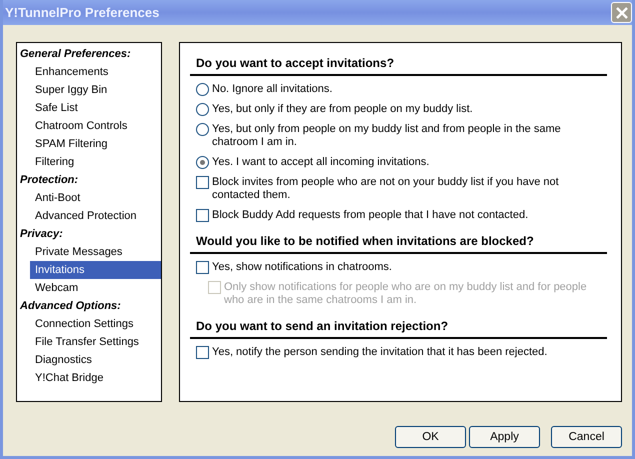  I want to click on option-label: Block Buddy Add requests from people that I have not contacted., so click(371, 215).